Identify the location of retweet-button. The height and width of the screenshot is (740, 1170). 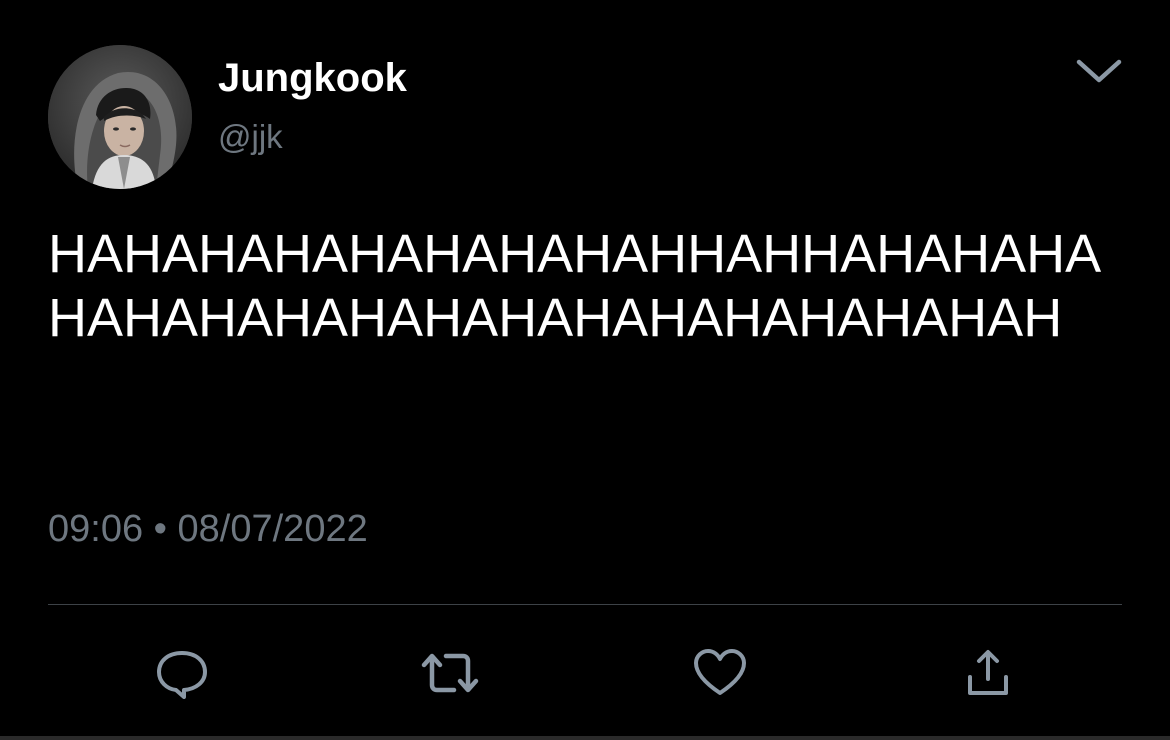
(450, 673).